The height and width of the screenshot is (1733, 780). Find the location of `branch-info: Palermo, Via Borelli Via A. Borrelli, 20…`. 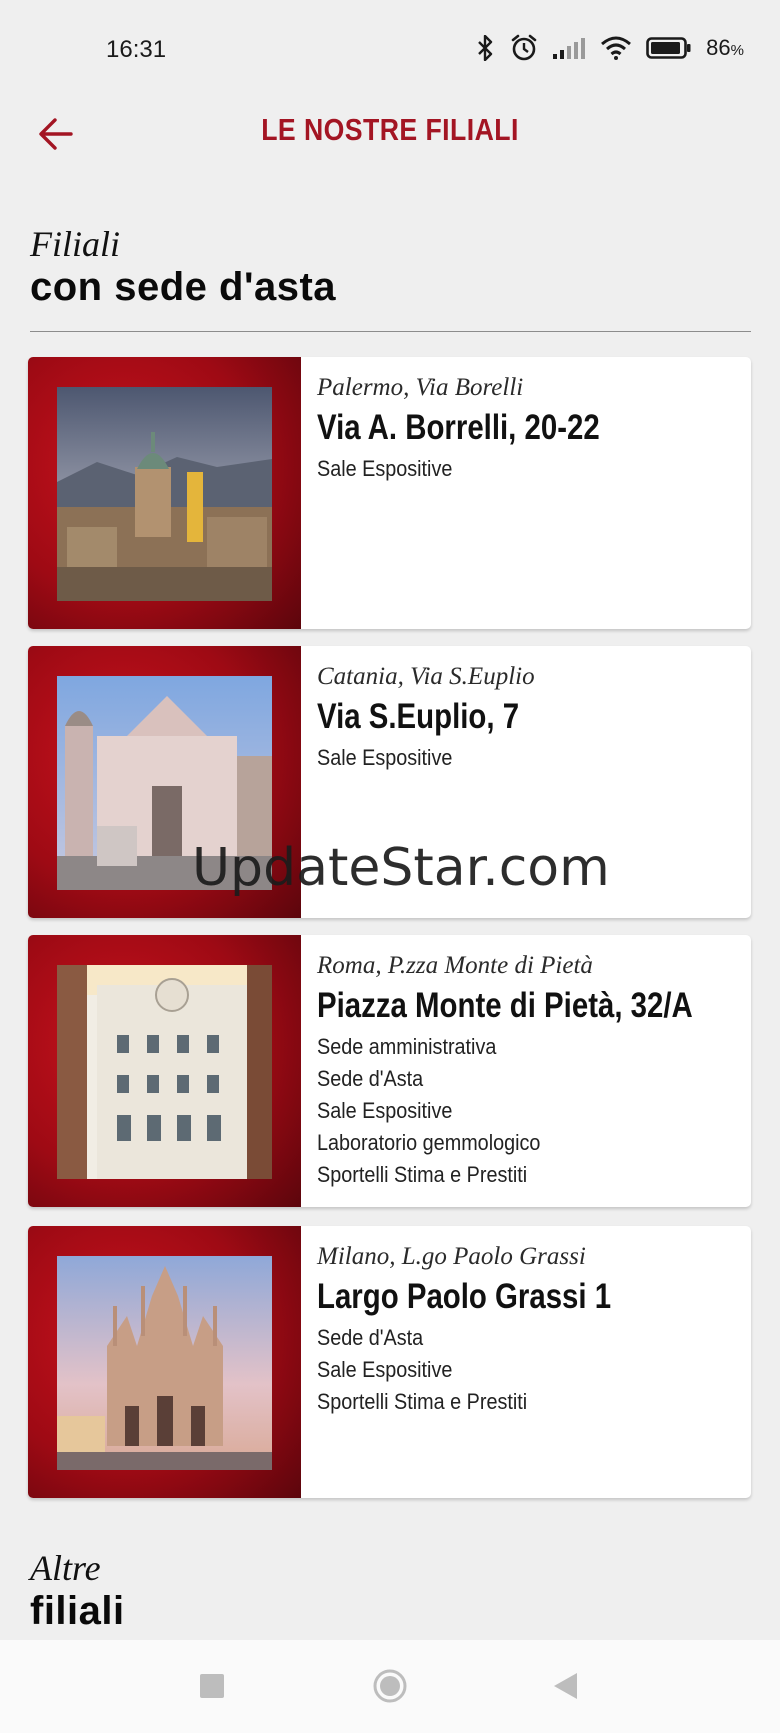

branch-info: Palermo, Via Borelli Via A. Borrelli, 20… is located at coordinates (528, 428).